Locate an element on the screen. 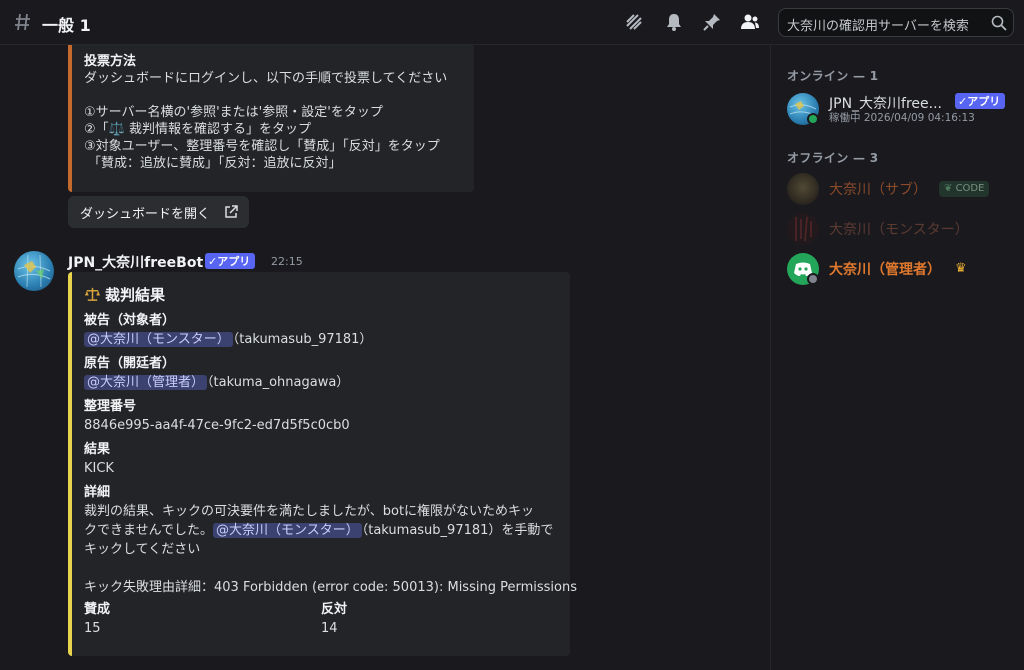 Image resolution: width=1024 pixels, height=670 pixels. message-timestamp: 22:15 is located at coordinates (287, 261).